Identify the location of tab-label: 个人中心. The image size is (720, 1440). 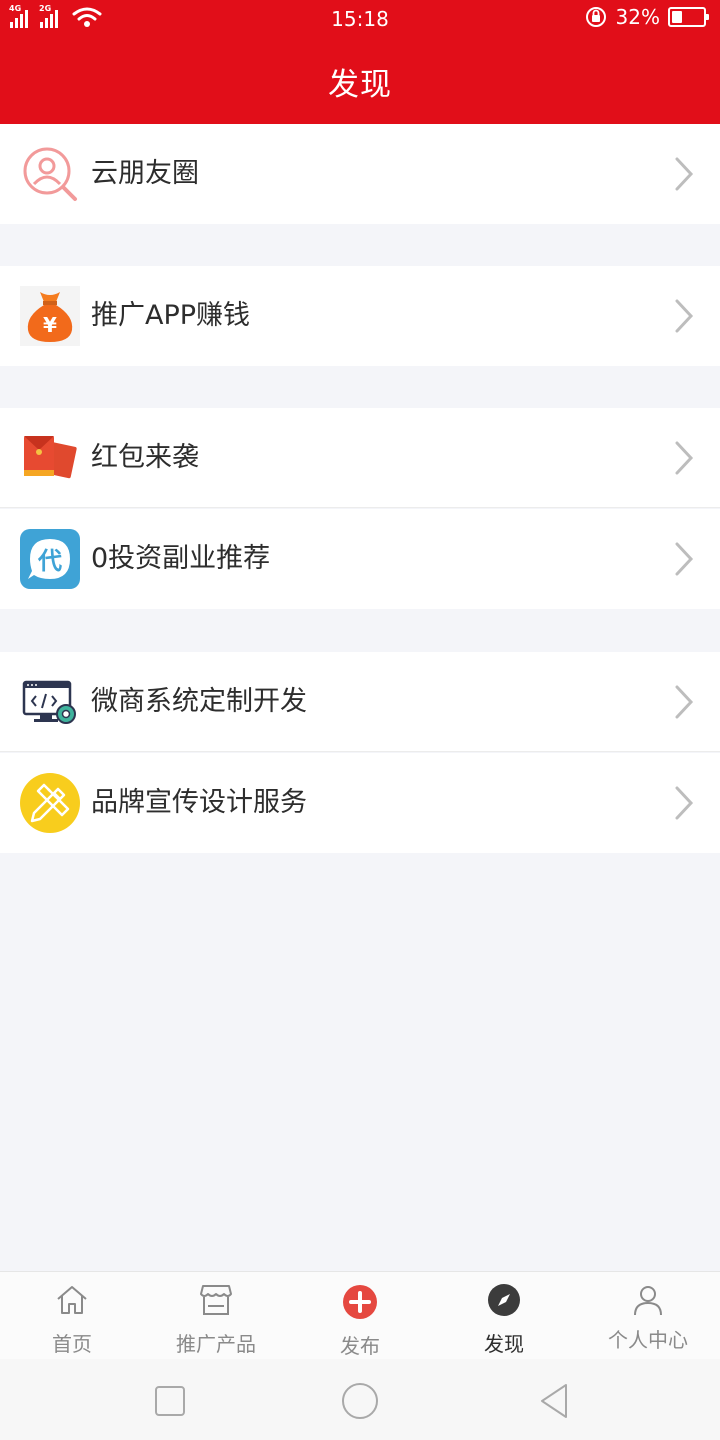
(648, 1340).